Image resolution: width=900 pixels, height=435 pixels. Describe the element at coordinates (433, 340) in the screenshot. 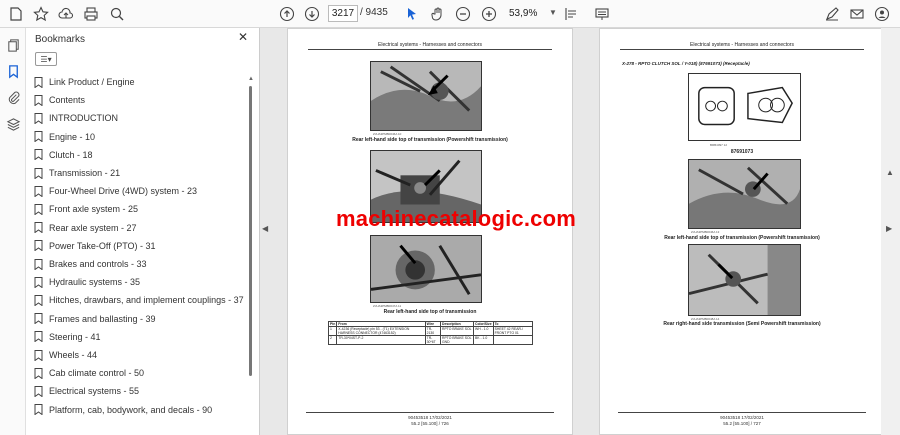

I see `table-cell: TR-30*6T` at that location.